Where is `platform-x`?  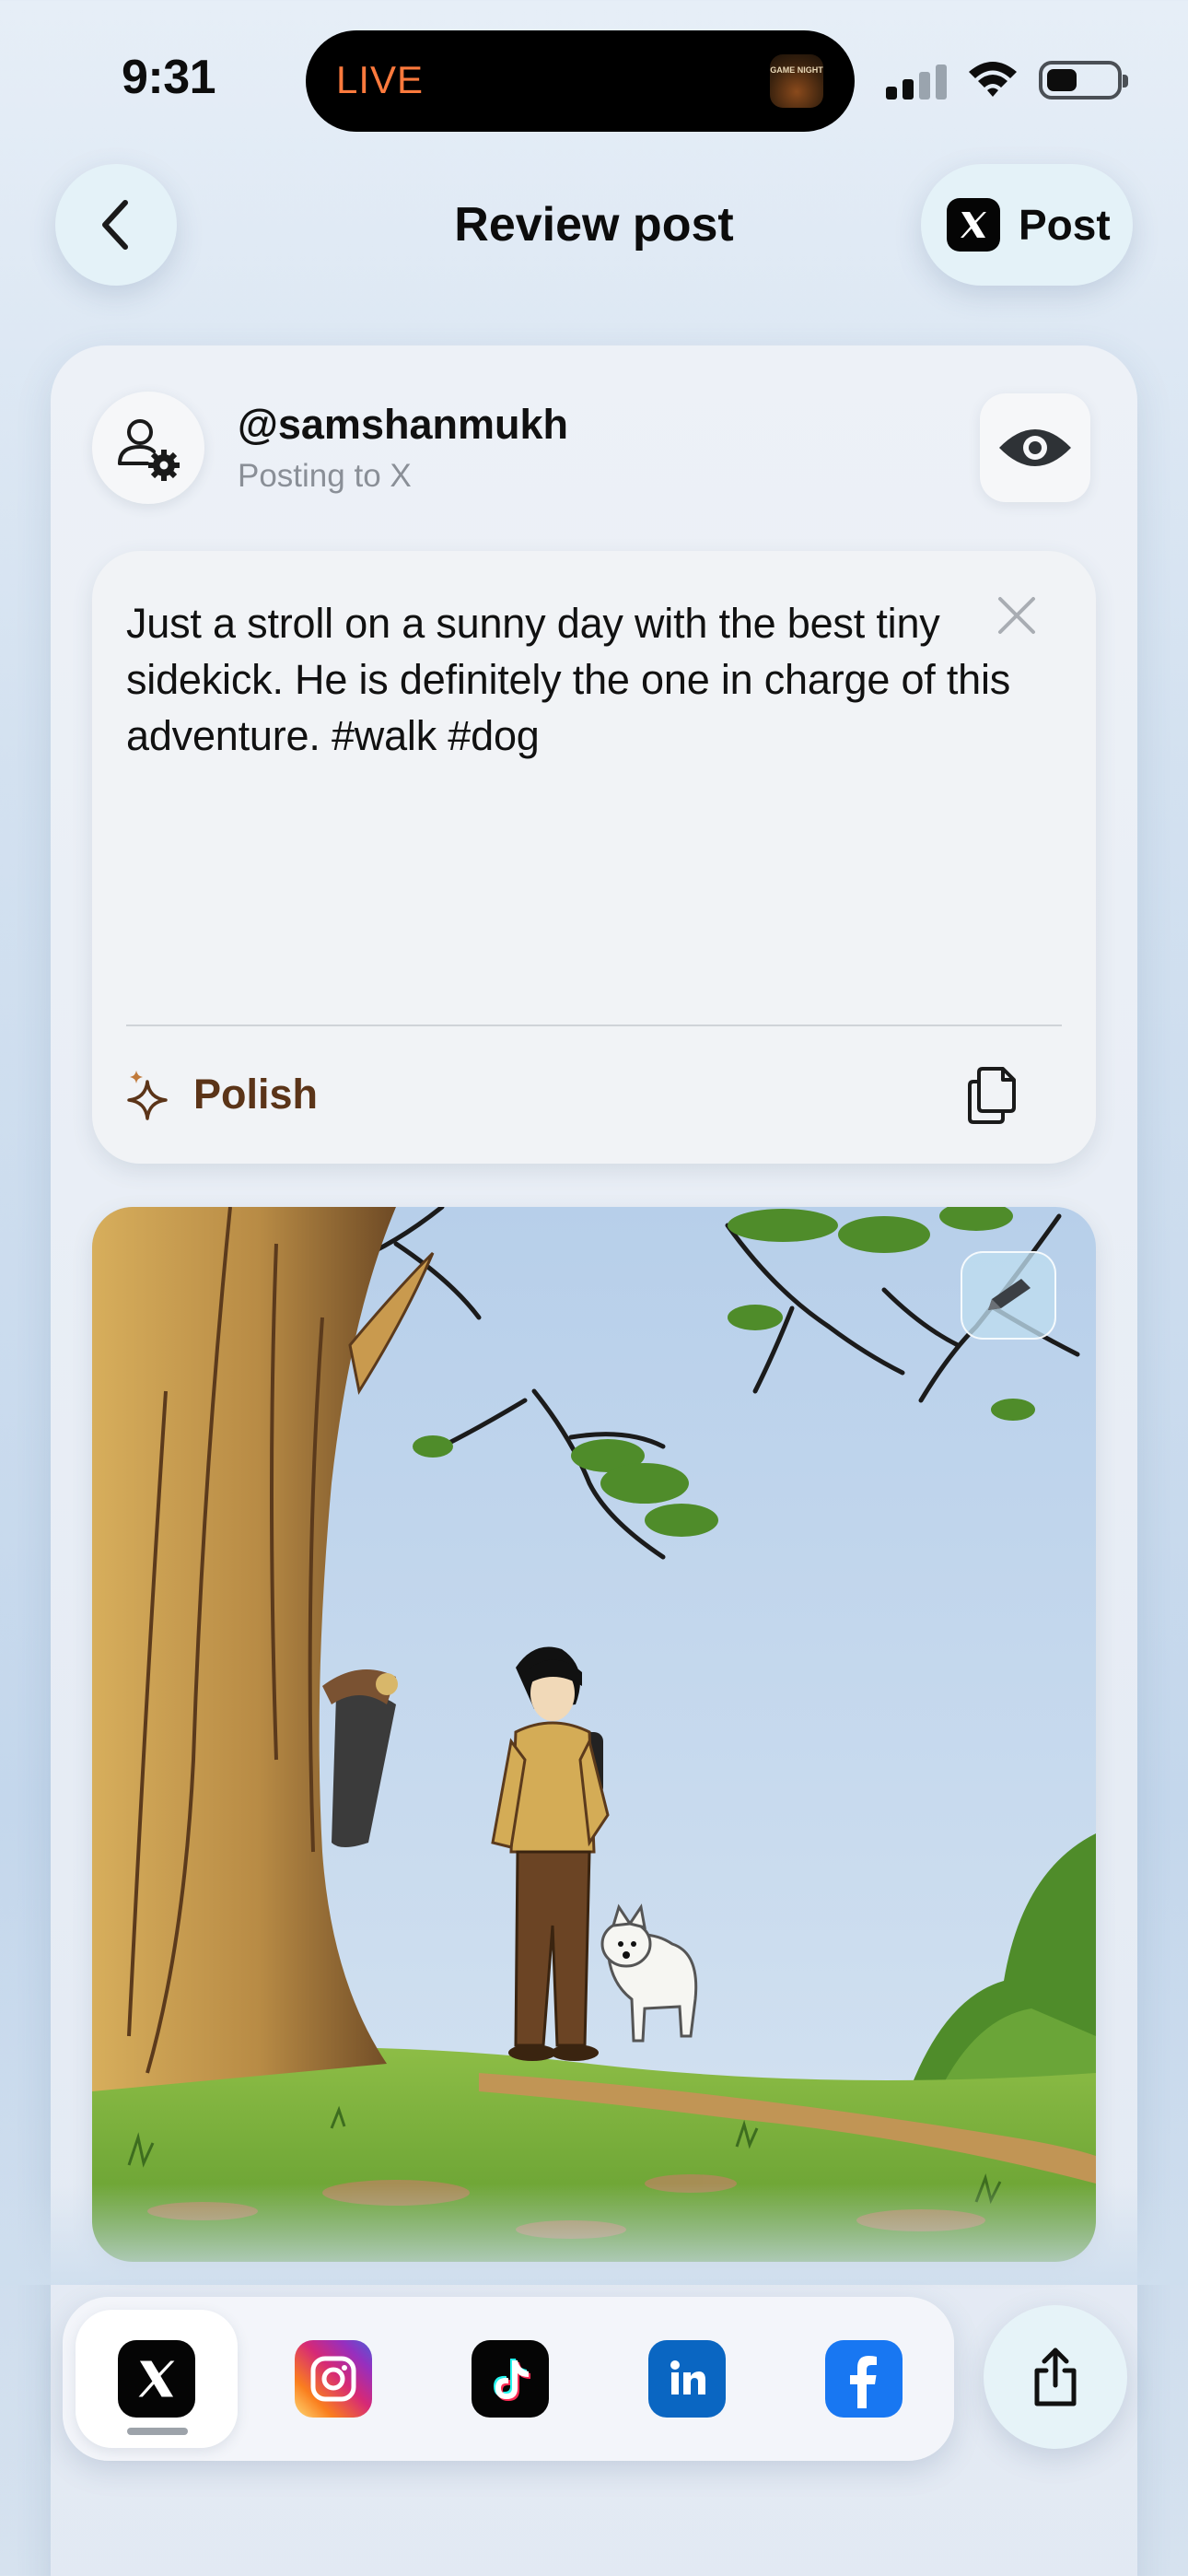 platform-x is located at coordinates (157, 2379).